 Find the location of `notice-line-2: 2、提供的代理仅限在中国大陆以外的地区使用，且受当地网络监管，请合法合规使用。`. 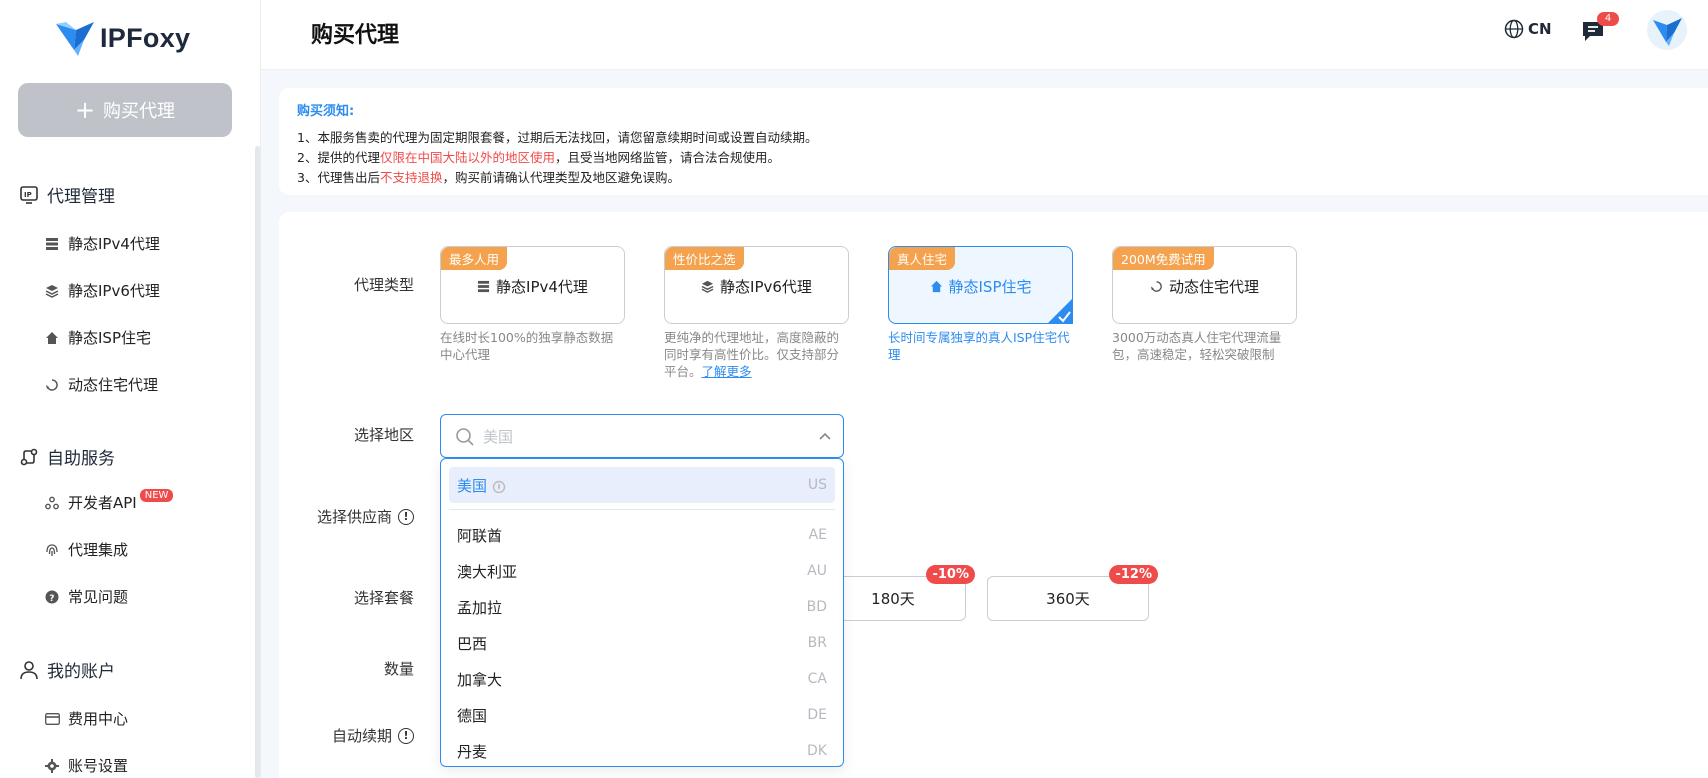

notice-line-2: 2、提供的代理仅限在中国大陆以外的地区使用，且受当地网络监管，请合法合规使用。 is located at coordinates (538, 156).